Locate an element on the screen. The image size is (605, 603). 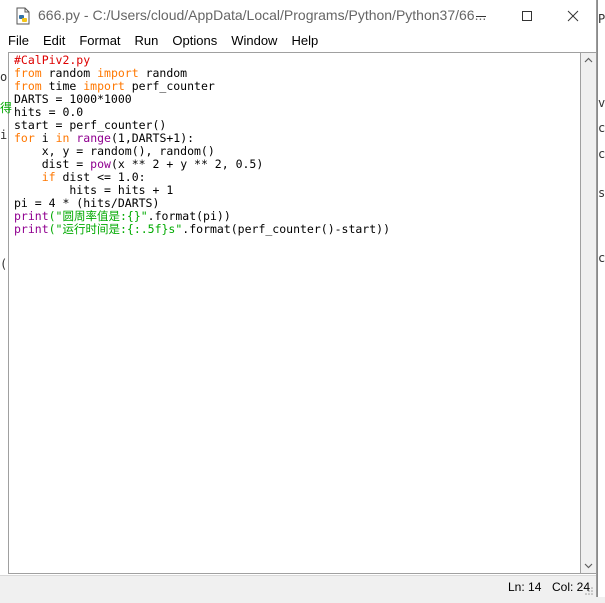
maximize-button is located at coordinates (527, 15).